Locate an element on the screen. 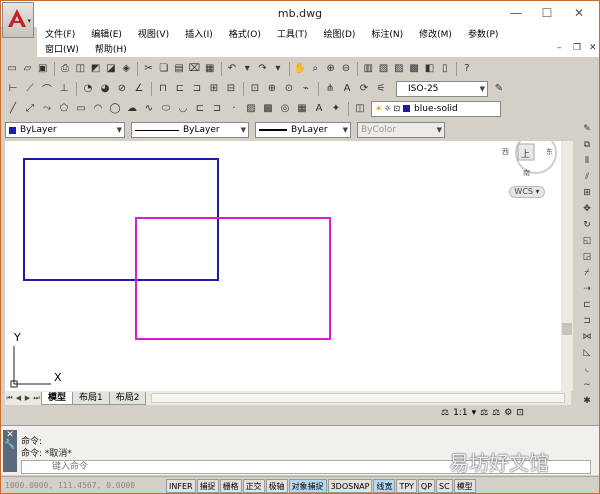 The width and height of the screenshot is (600, 494). redo-icon: ↷ is located at coordinates (262, 69).